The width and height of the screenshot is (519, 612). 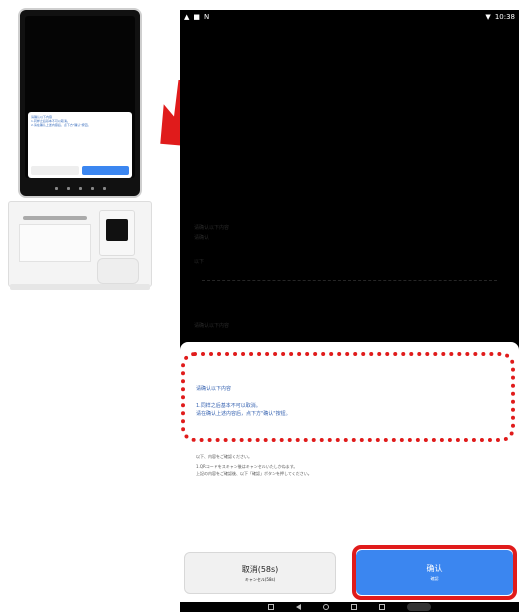 I want to click on dialog-title: 请确认以下内容, so click(x=214, y=389).